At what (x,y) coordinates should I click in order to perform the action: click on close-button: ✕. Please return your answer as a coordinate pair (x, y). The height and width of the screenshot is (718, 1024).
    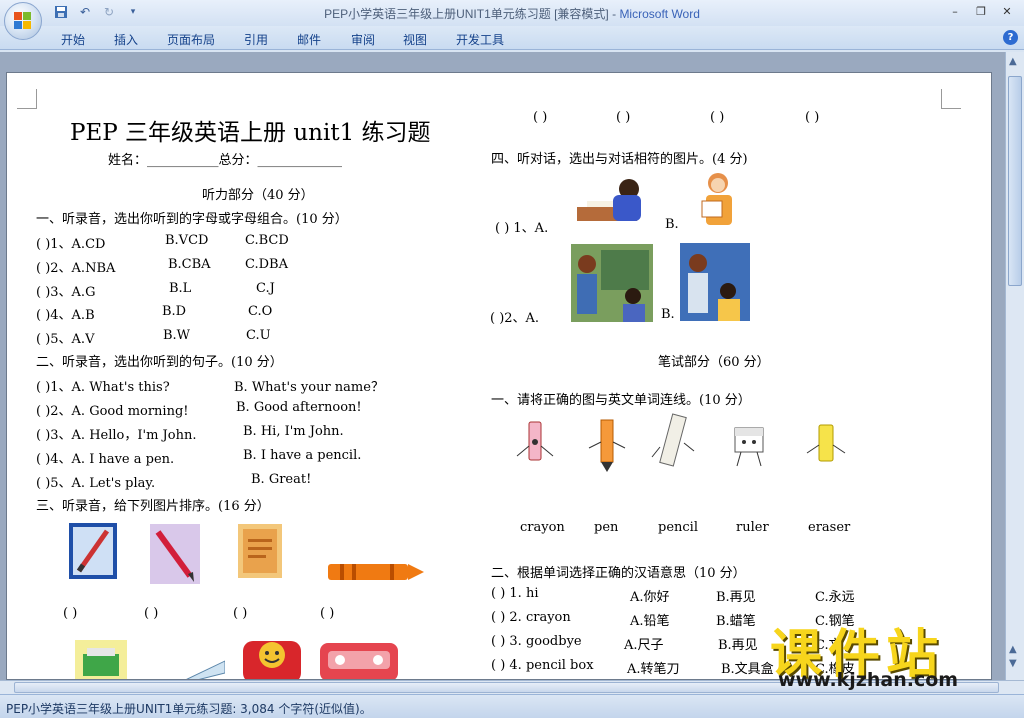
    Looking at the image, I should click on (1007, 11).